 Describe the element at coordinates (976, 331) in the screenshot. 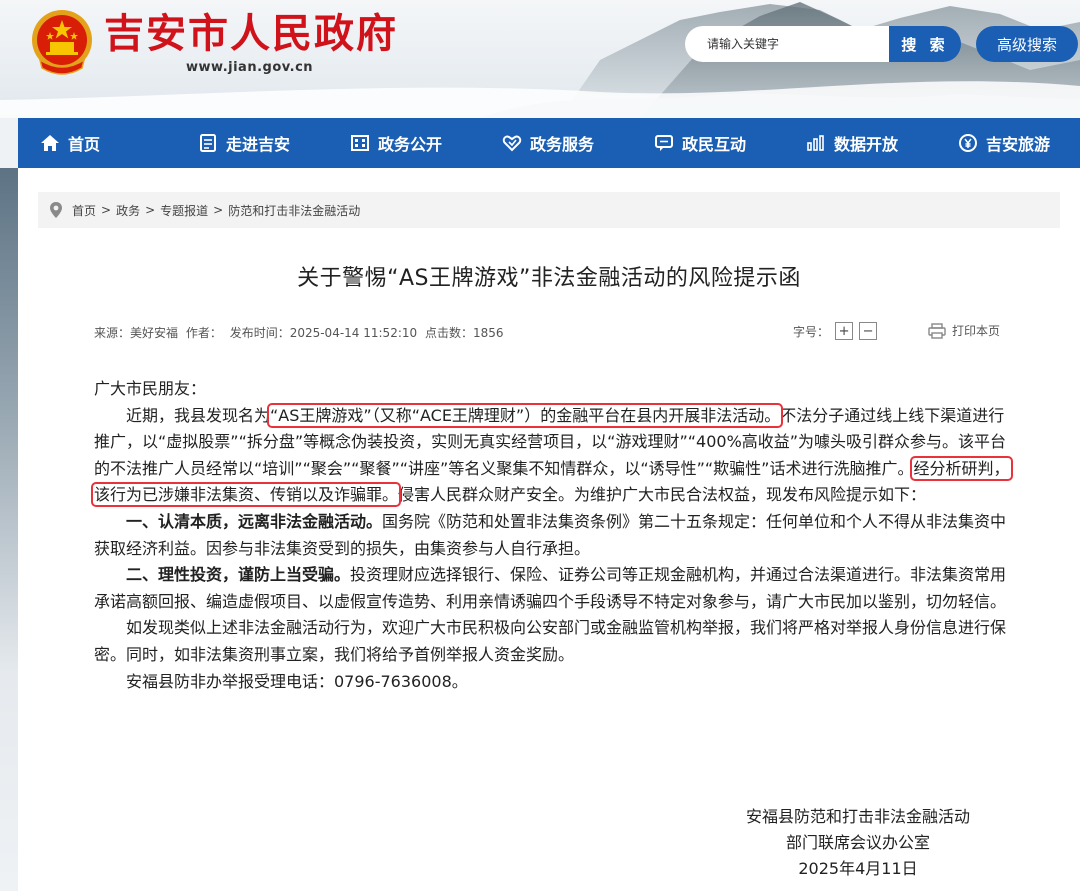

I see `print-label: 打印本页` at that location.